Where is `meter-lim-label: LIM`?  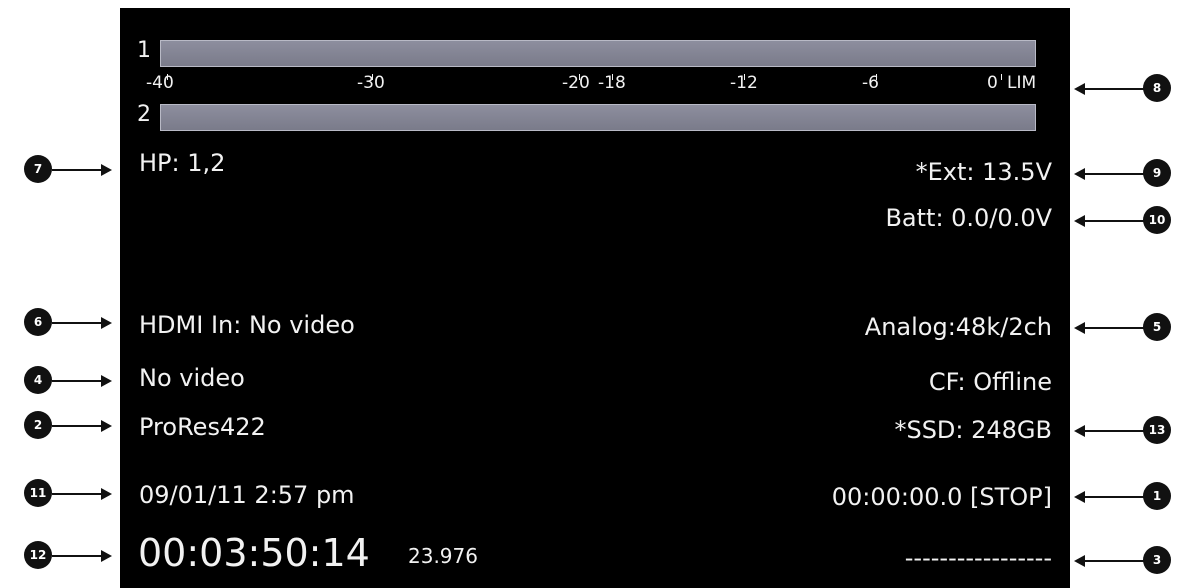
meter-lim-label: LIM is located at coordinates (1022, 83).